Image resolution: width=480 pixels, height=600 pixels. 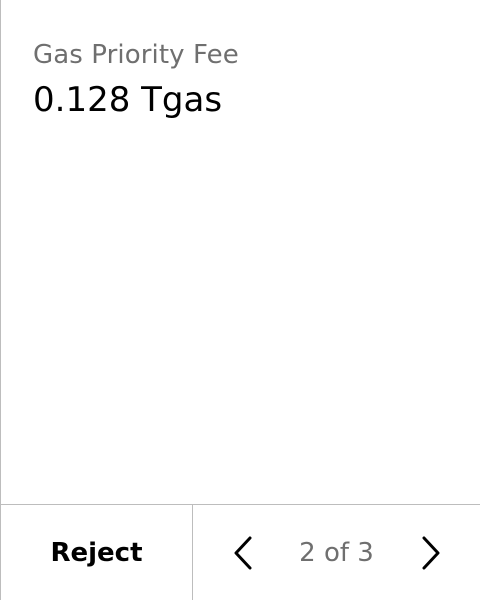 I want to click on previous-page-button, so click(x=243, y=553).